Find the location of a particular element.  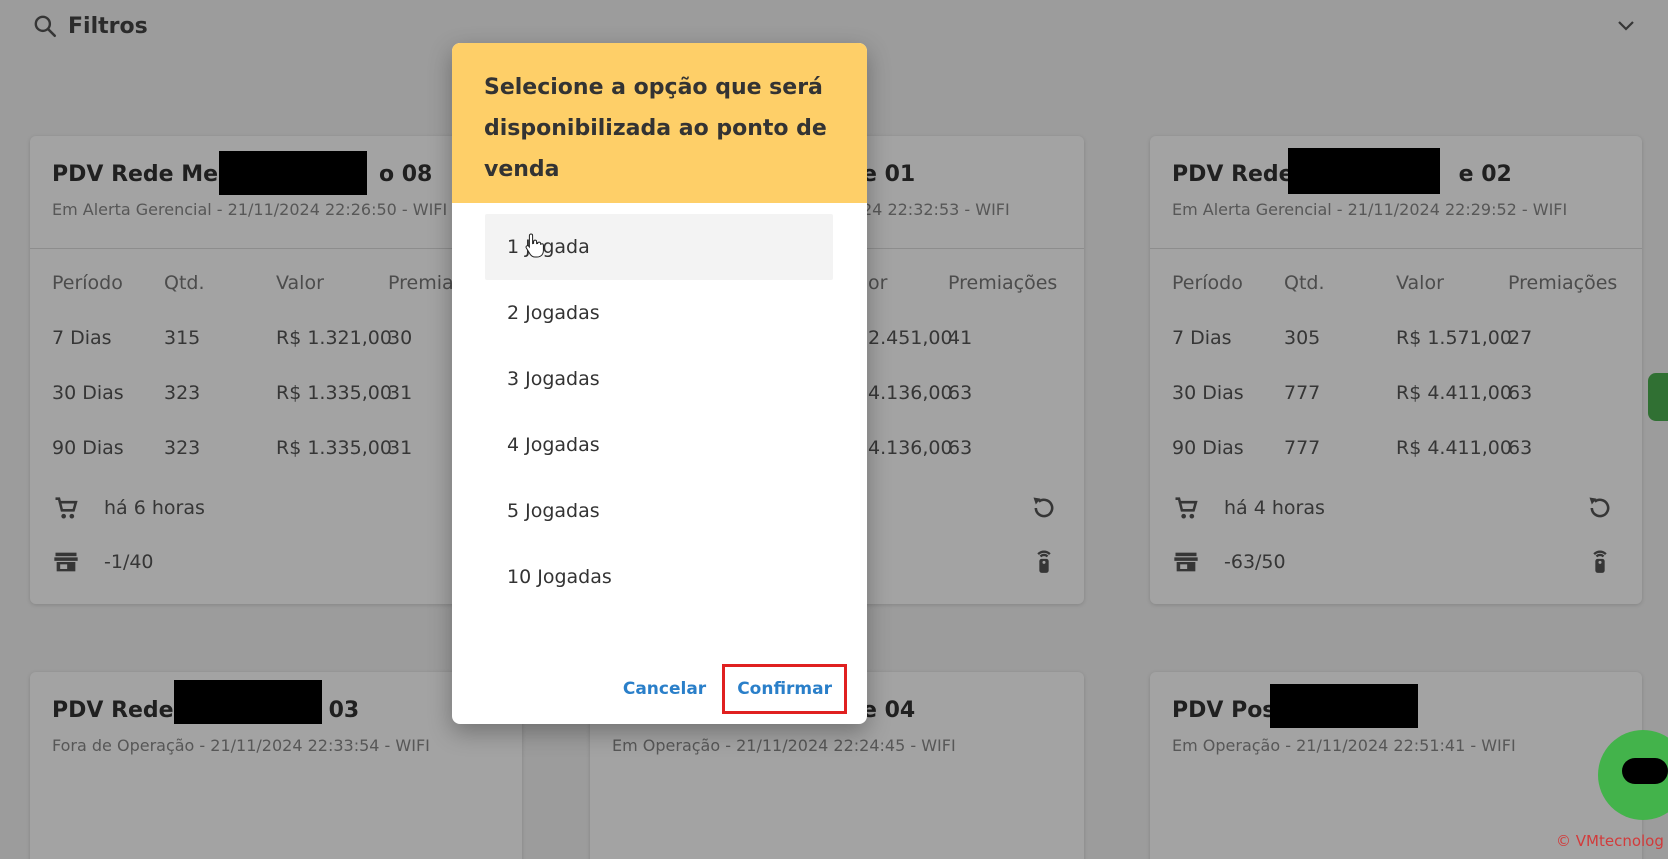

hand-cursor-icon is located at coordinates (534, 245).